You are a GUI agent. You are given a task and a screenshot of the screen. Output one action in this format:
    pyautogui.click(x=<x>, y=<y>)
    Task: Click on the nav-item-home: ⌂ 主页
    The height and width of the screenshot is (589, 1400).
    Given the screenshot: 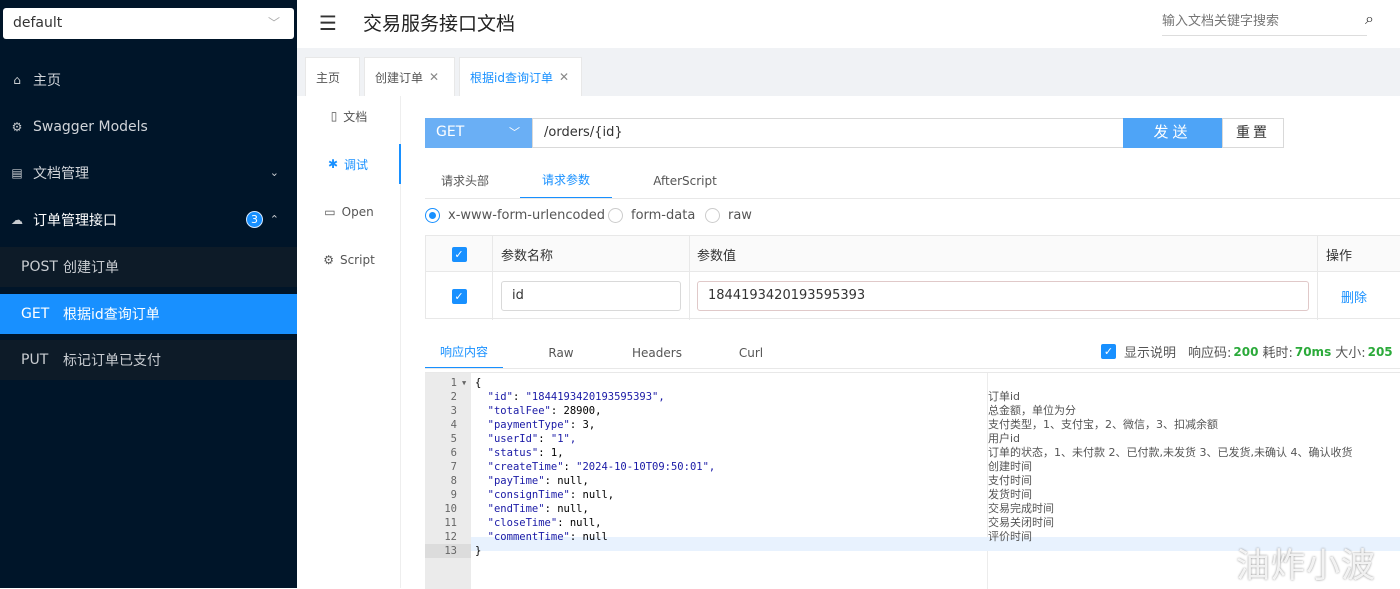 What is the action you would take?
    pyautogui.click(x=148, y=79)
    